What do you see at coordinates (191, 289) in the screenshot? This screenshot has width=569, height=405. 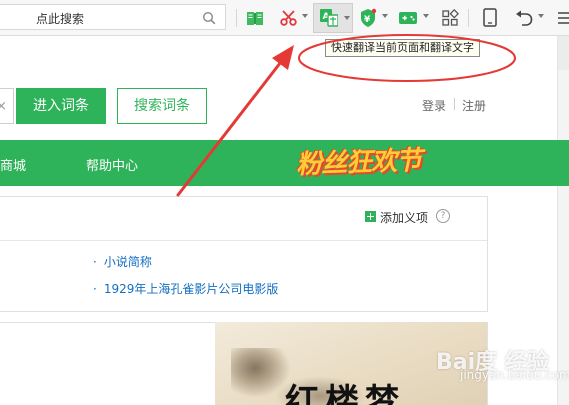 I see `sense-item-label: 1929年上海孔雀影片公司电影版` at bounding box center [191, 289].